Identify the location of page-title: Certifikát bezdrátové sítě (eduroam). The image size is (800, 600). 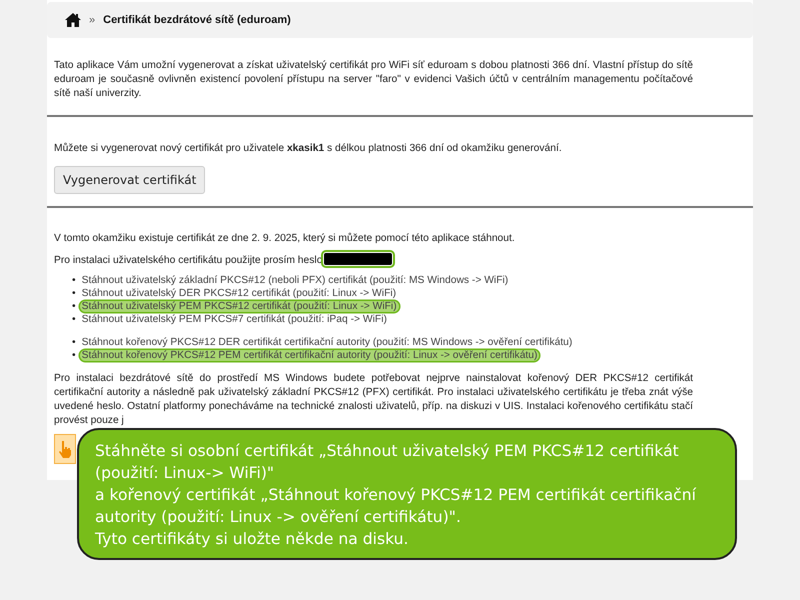
(197, 20).